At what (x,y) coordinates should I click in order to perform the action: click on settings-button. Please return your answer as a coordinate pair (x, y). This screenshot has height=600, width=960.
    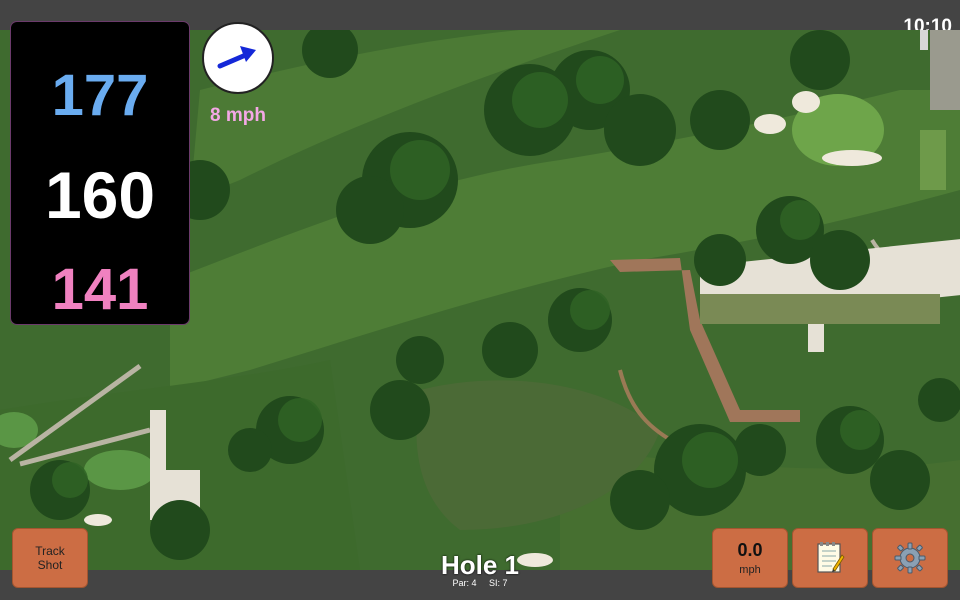
    Looking at the image, I should click on (910, 558).